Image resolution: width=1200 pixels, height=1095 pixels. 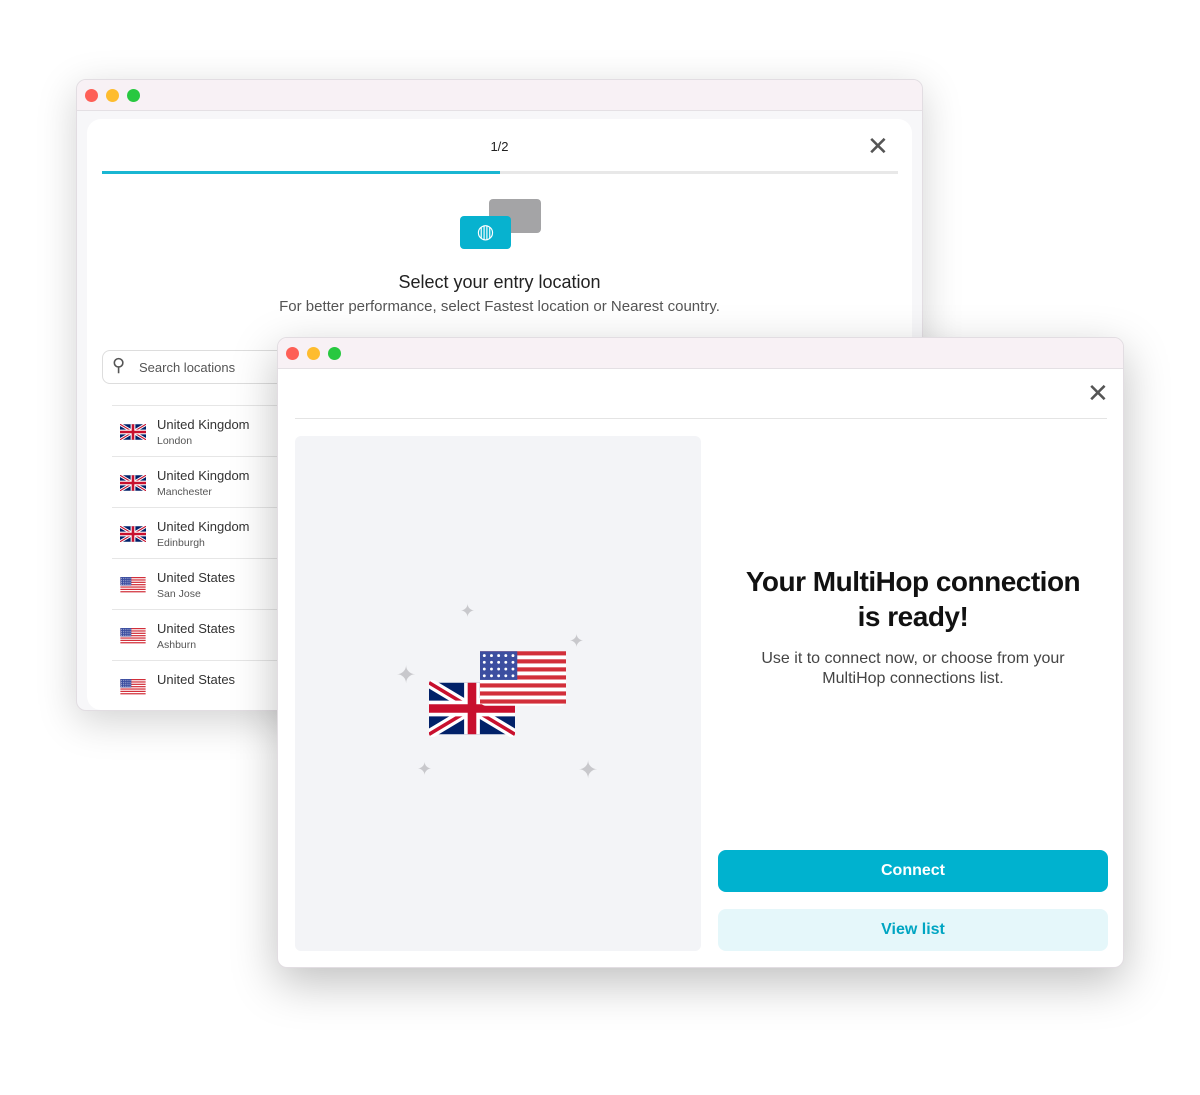 I want to click on search-icon: ⚲, so click(x=119, y=365).